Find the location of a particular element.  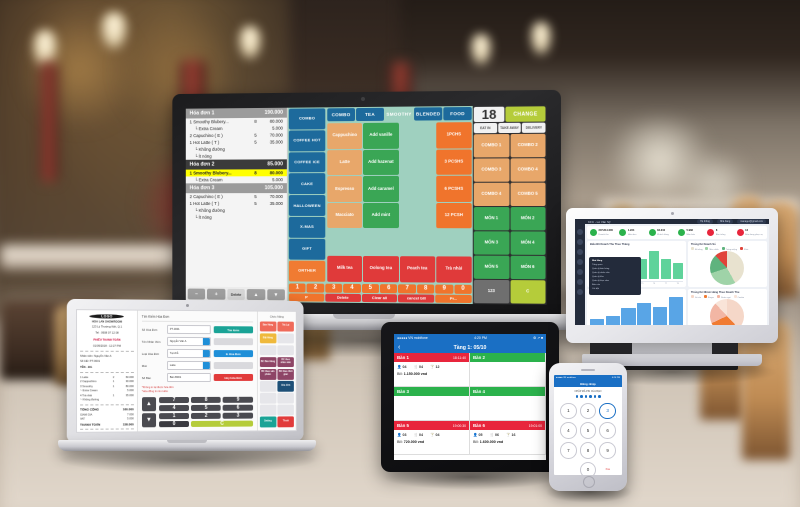

sidebar-icon-staff is located at coordinates (580, 252).